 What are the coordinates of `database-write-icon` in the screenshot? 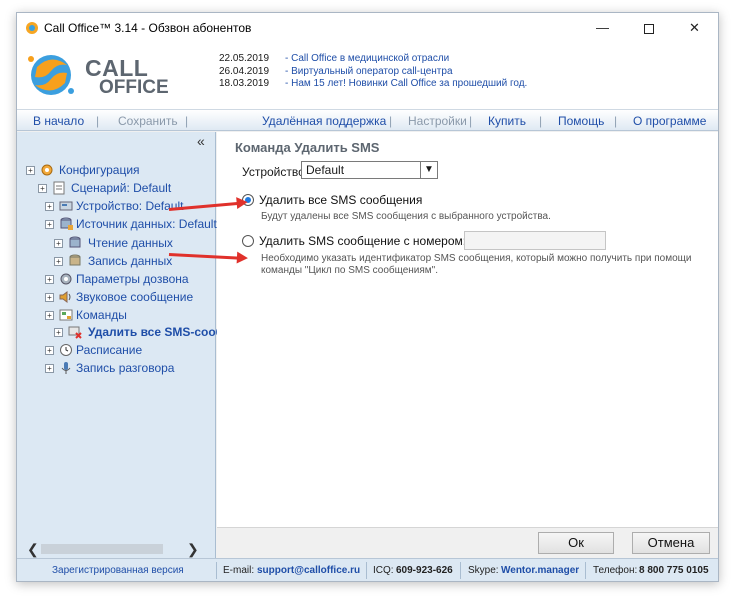 It's located at (75, 260).